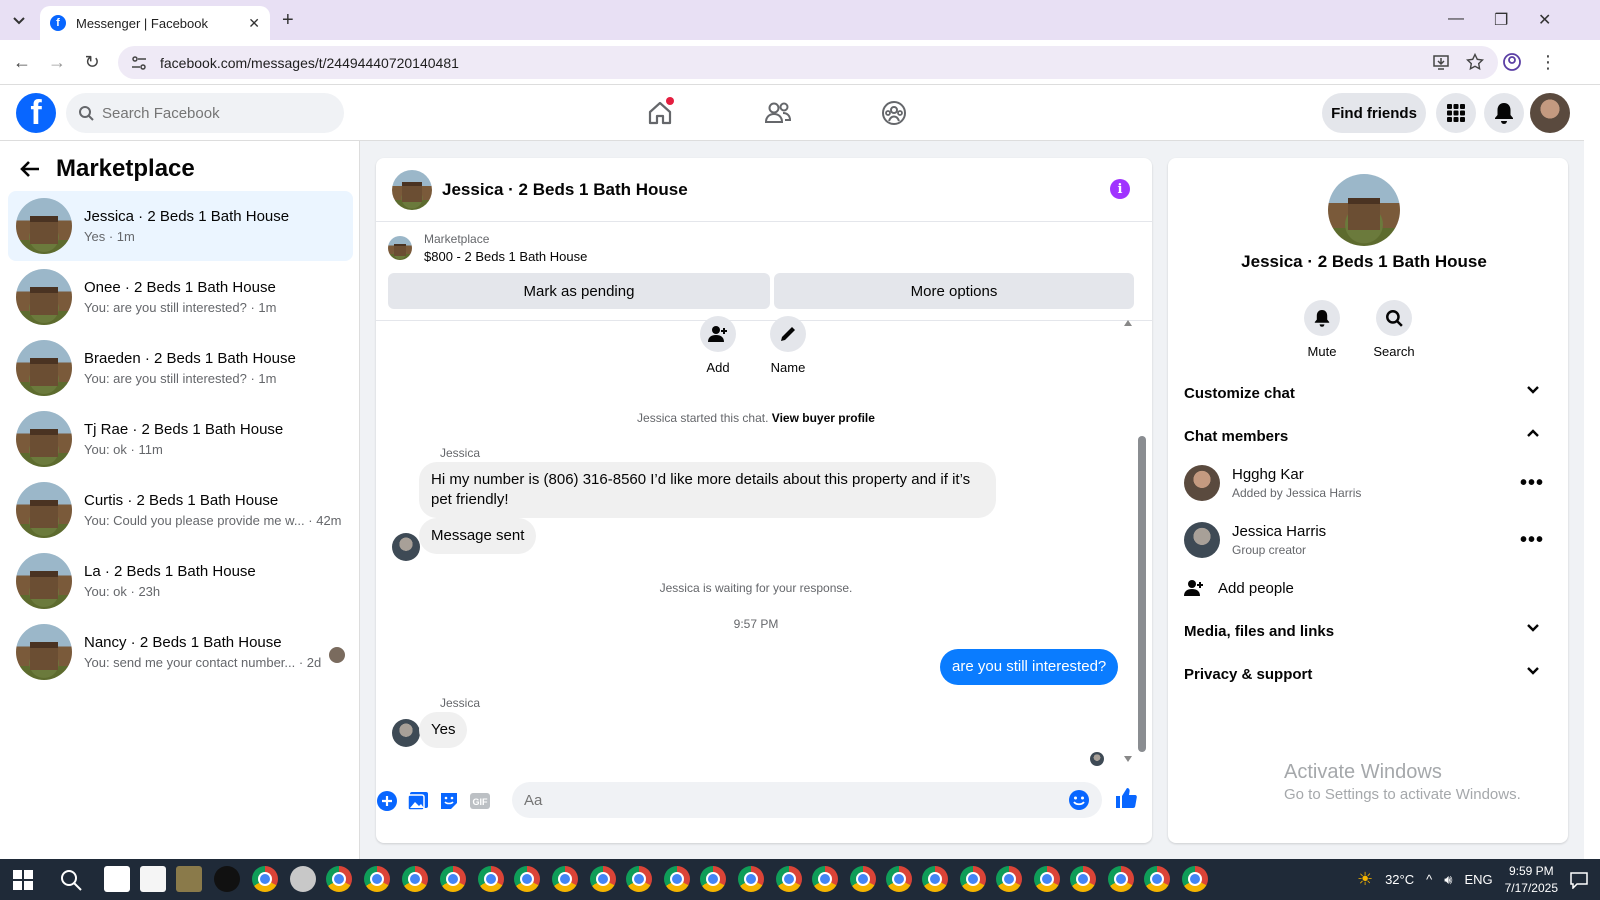 The height and width of the screenshot is (900, 1600). Describe the element at coordinates (254, 23) in the screenshot. I see `tab-close-icon: ✕` at that location.